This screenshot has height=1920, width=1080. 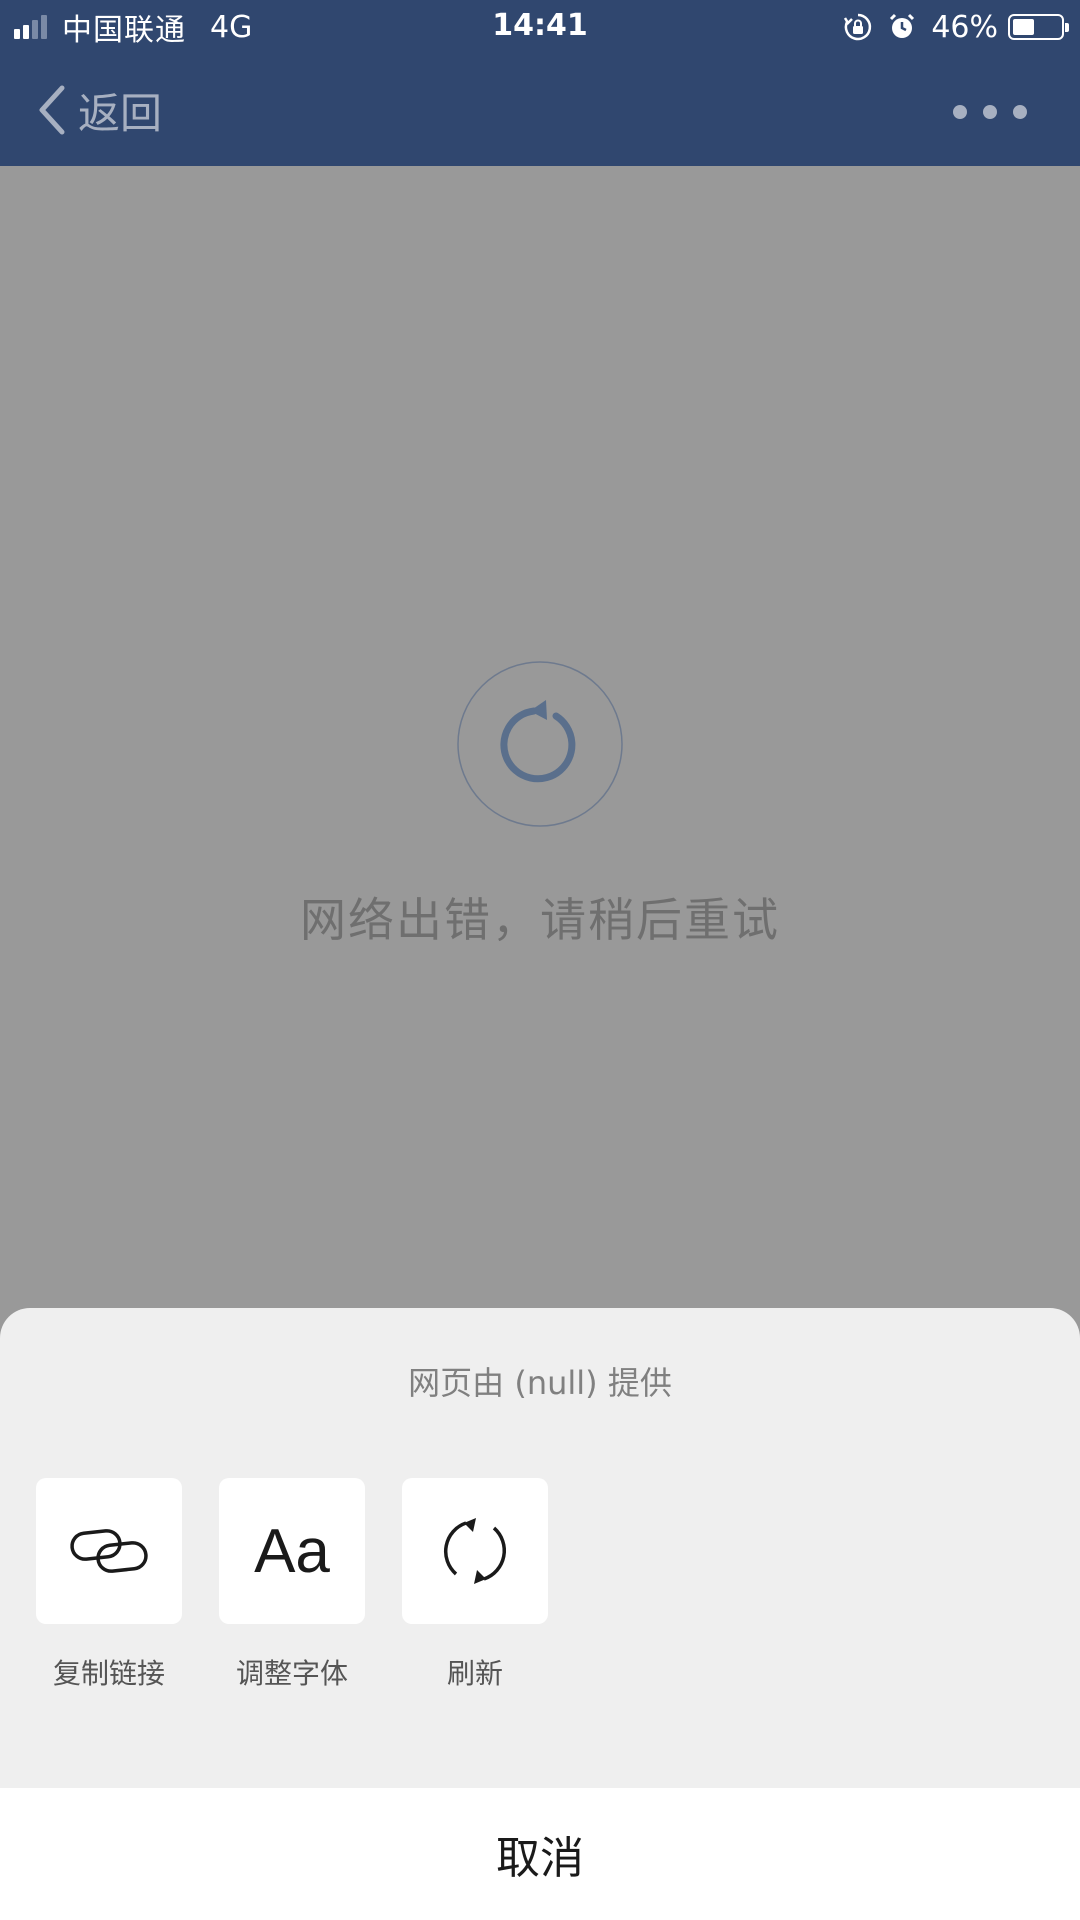 I want to click on status-bar-right: 46%, so click(x=956, y=27).